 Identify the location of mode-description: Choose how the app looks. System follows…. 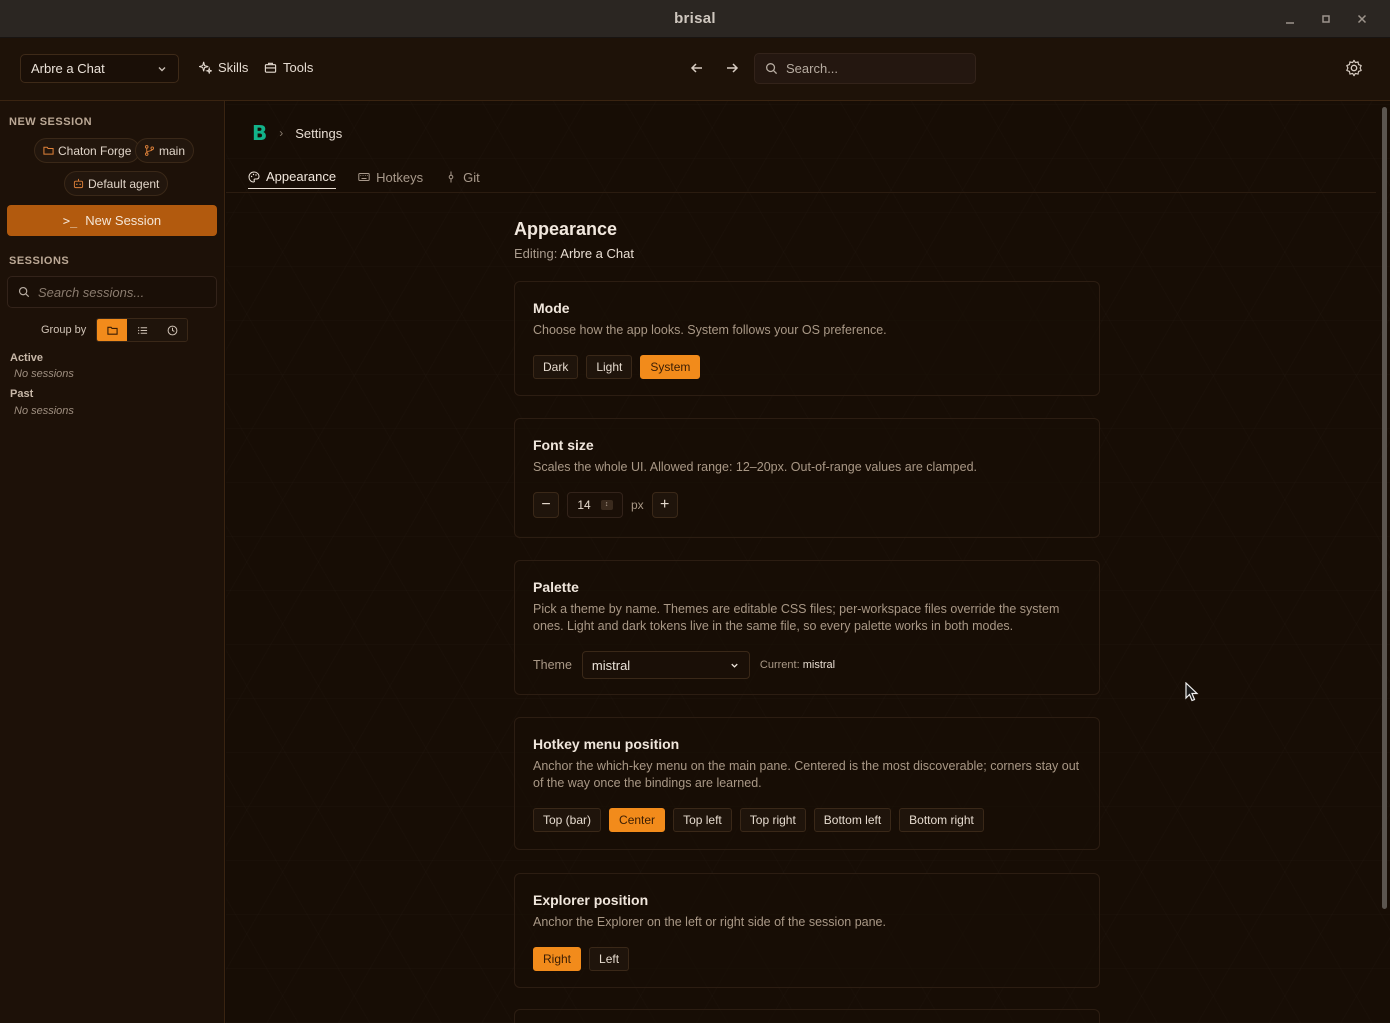
(710, 330).